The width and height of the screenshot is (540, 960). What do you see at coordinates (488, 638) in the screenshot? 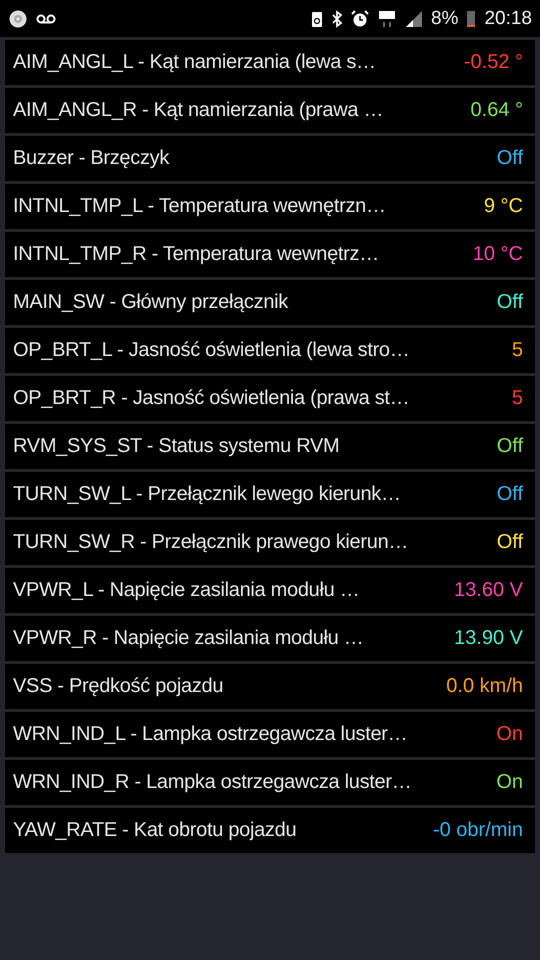
I see `parameter-value: 13.90 V` at bounding box center [488, 638].